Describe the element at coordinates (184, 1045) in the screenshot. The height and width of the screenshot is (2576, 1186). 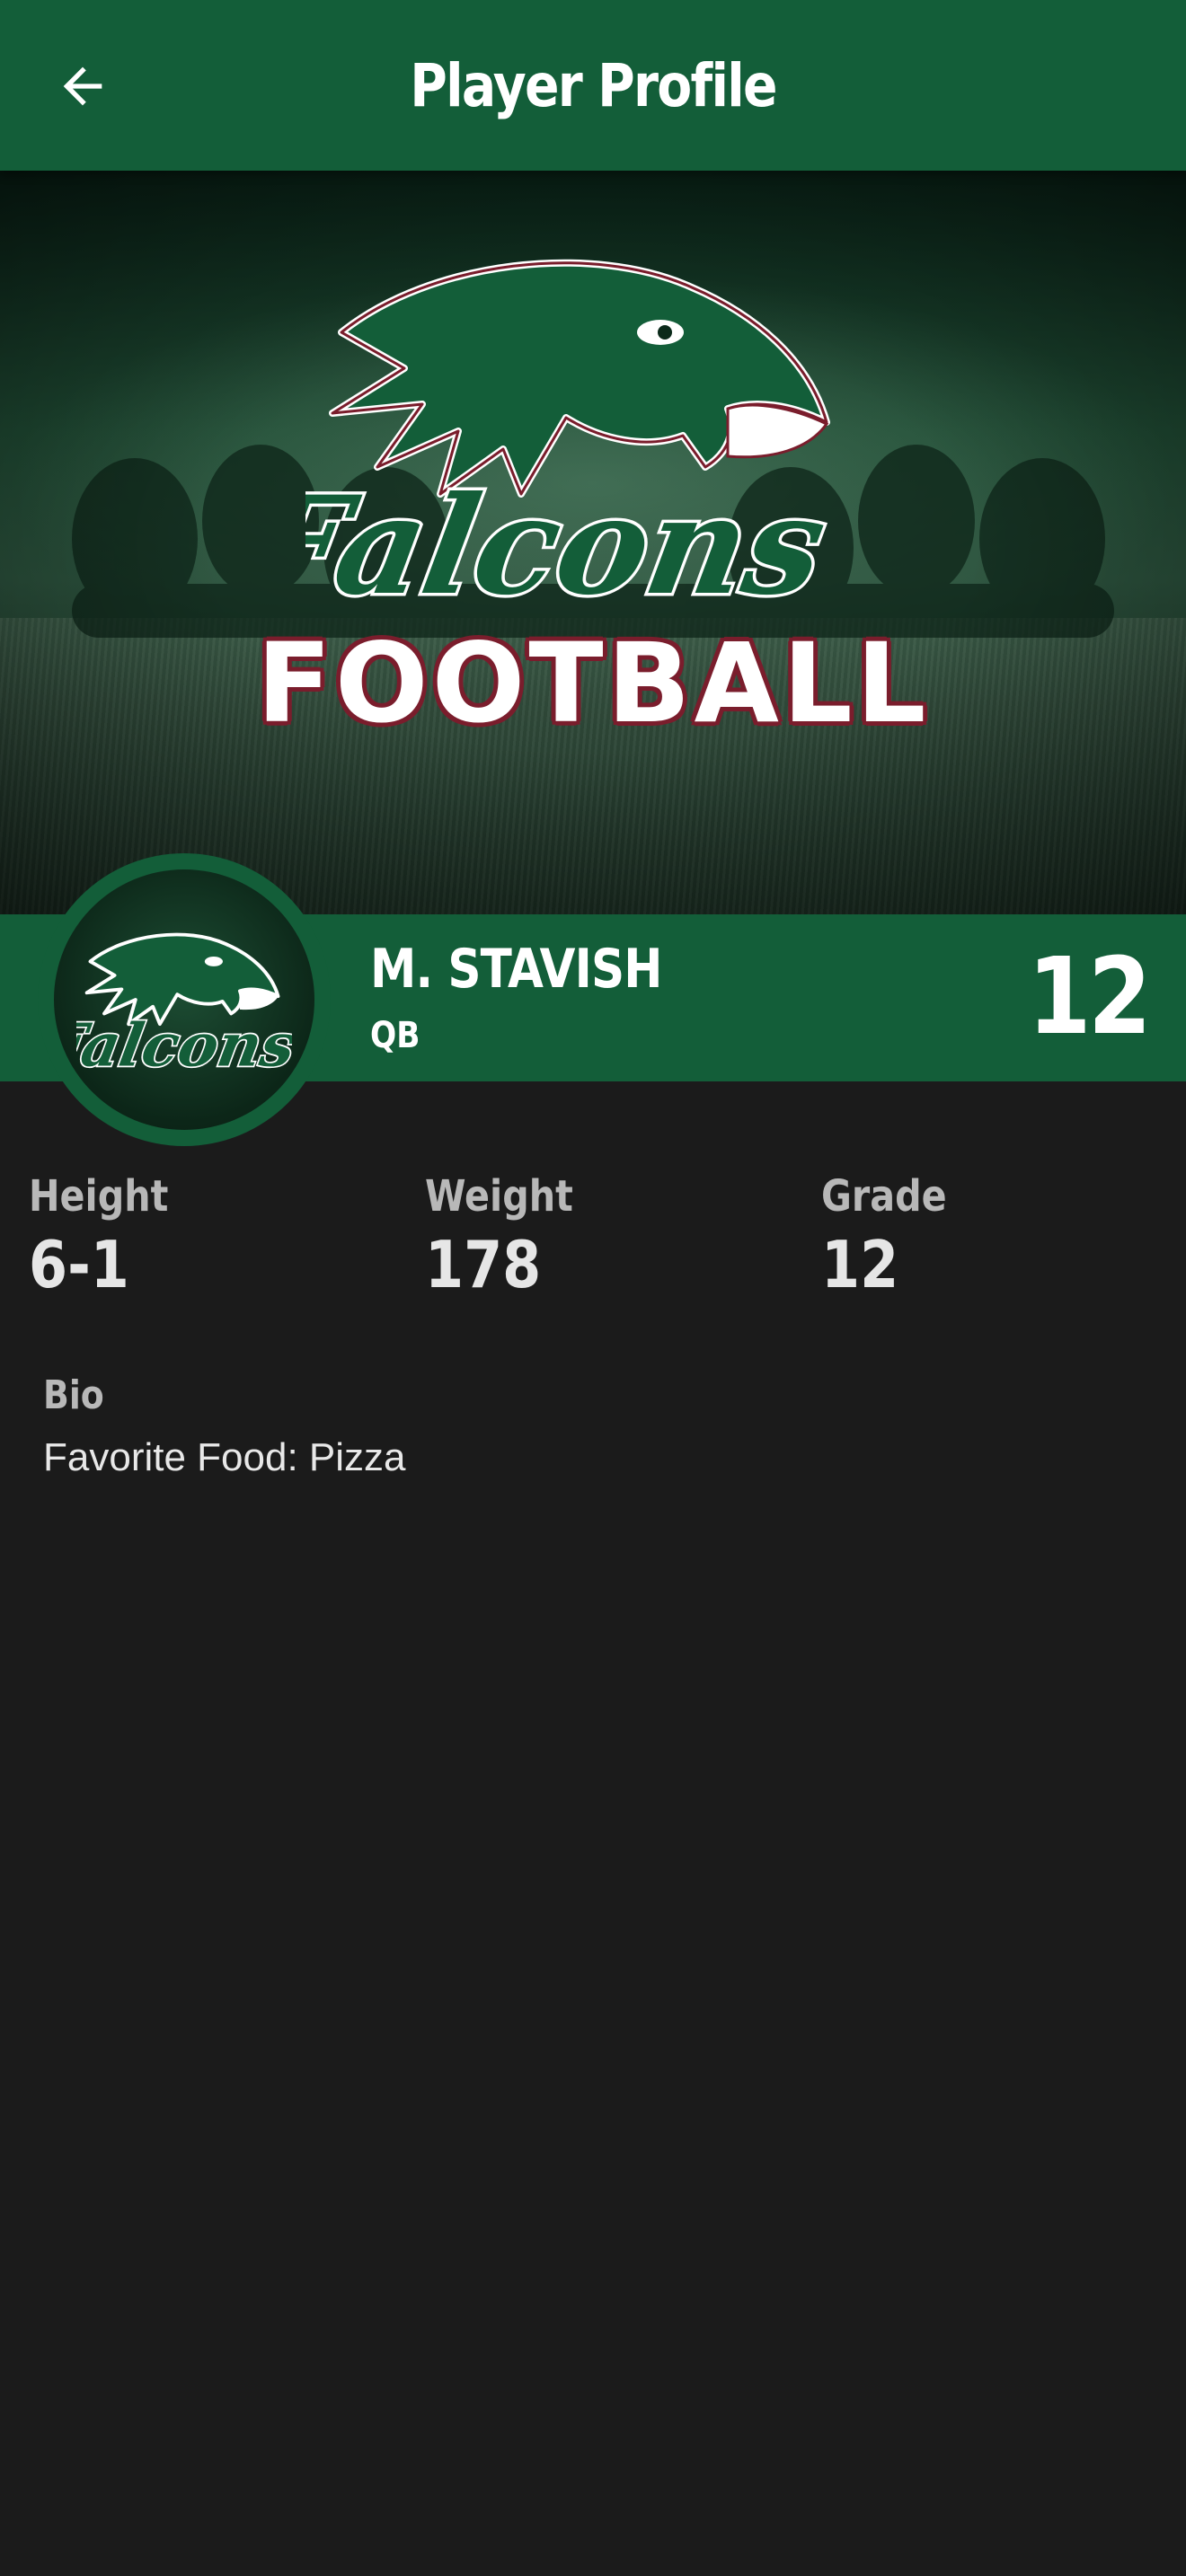
I see `avatar-wordmark: Falcons` at that location.